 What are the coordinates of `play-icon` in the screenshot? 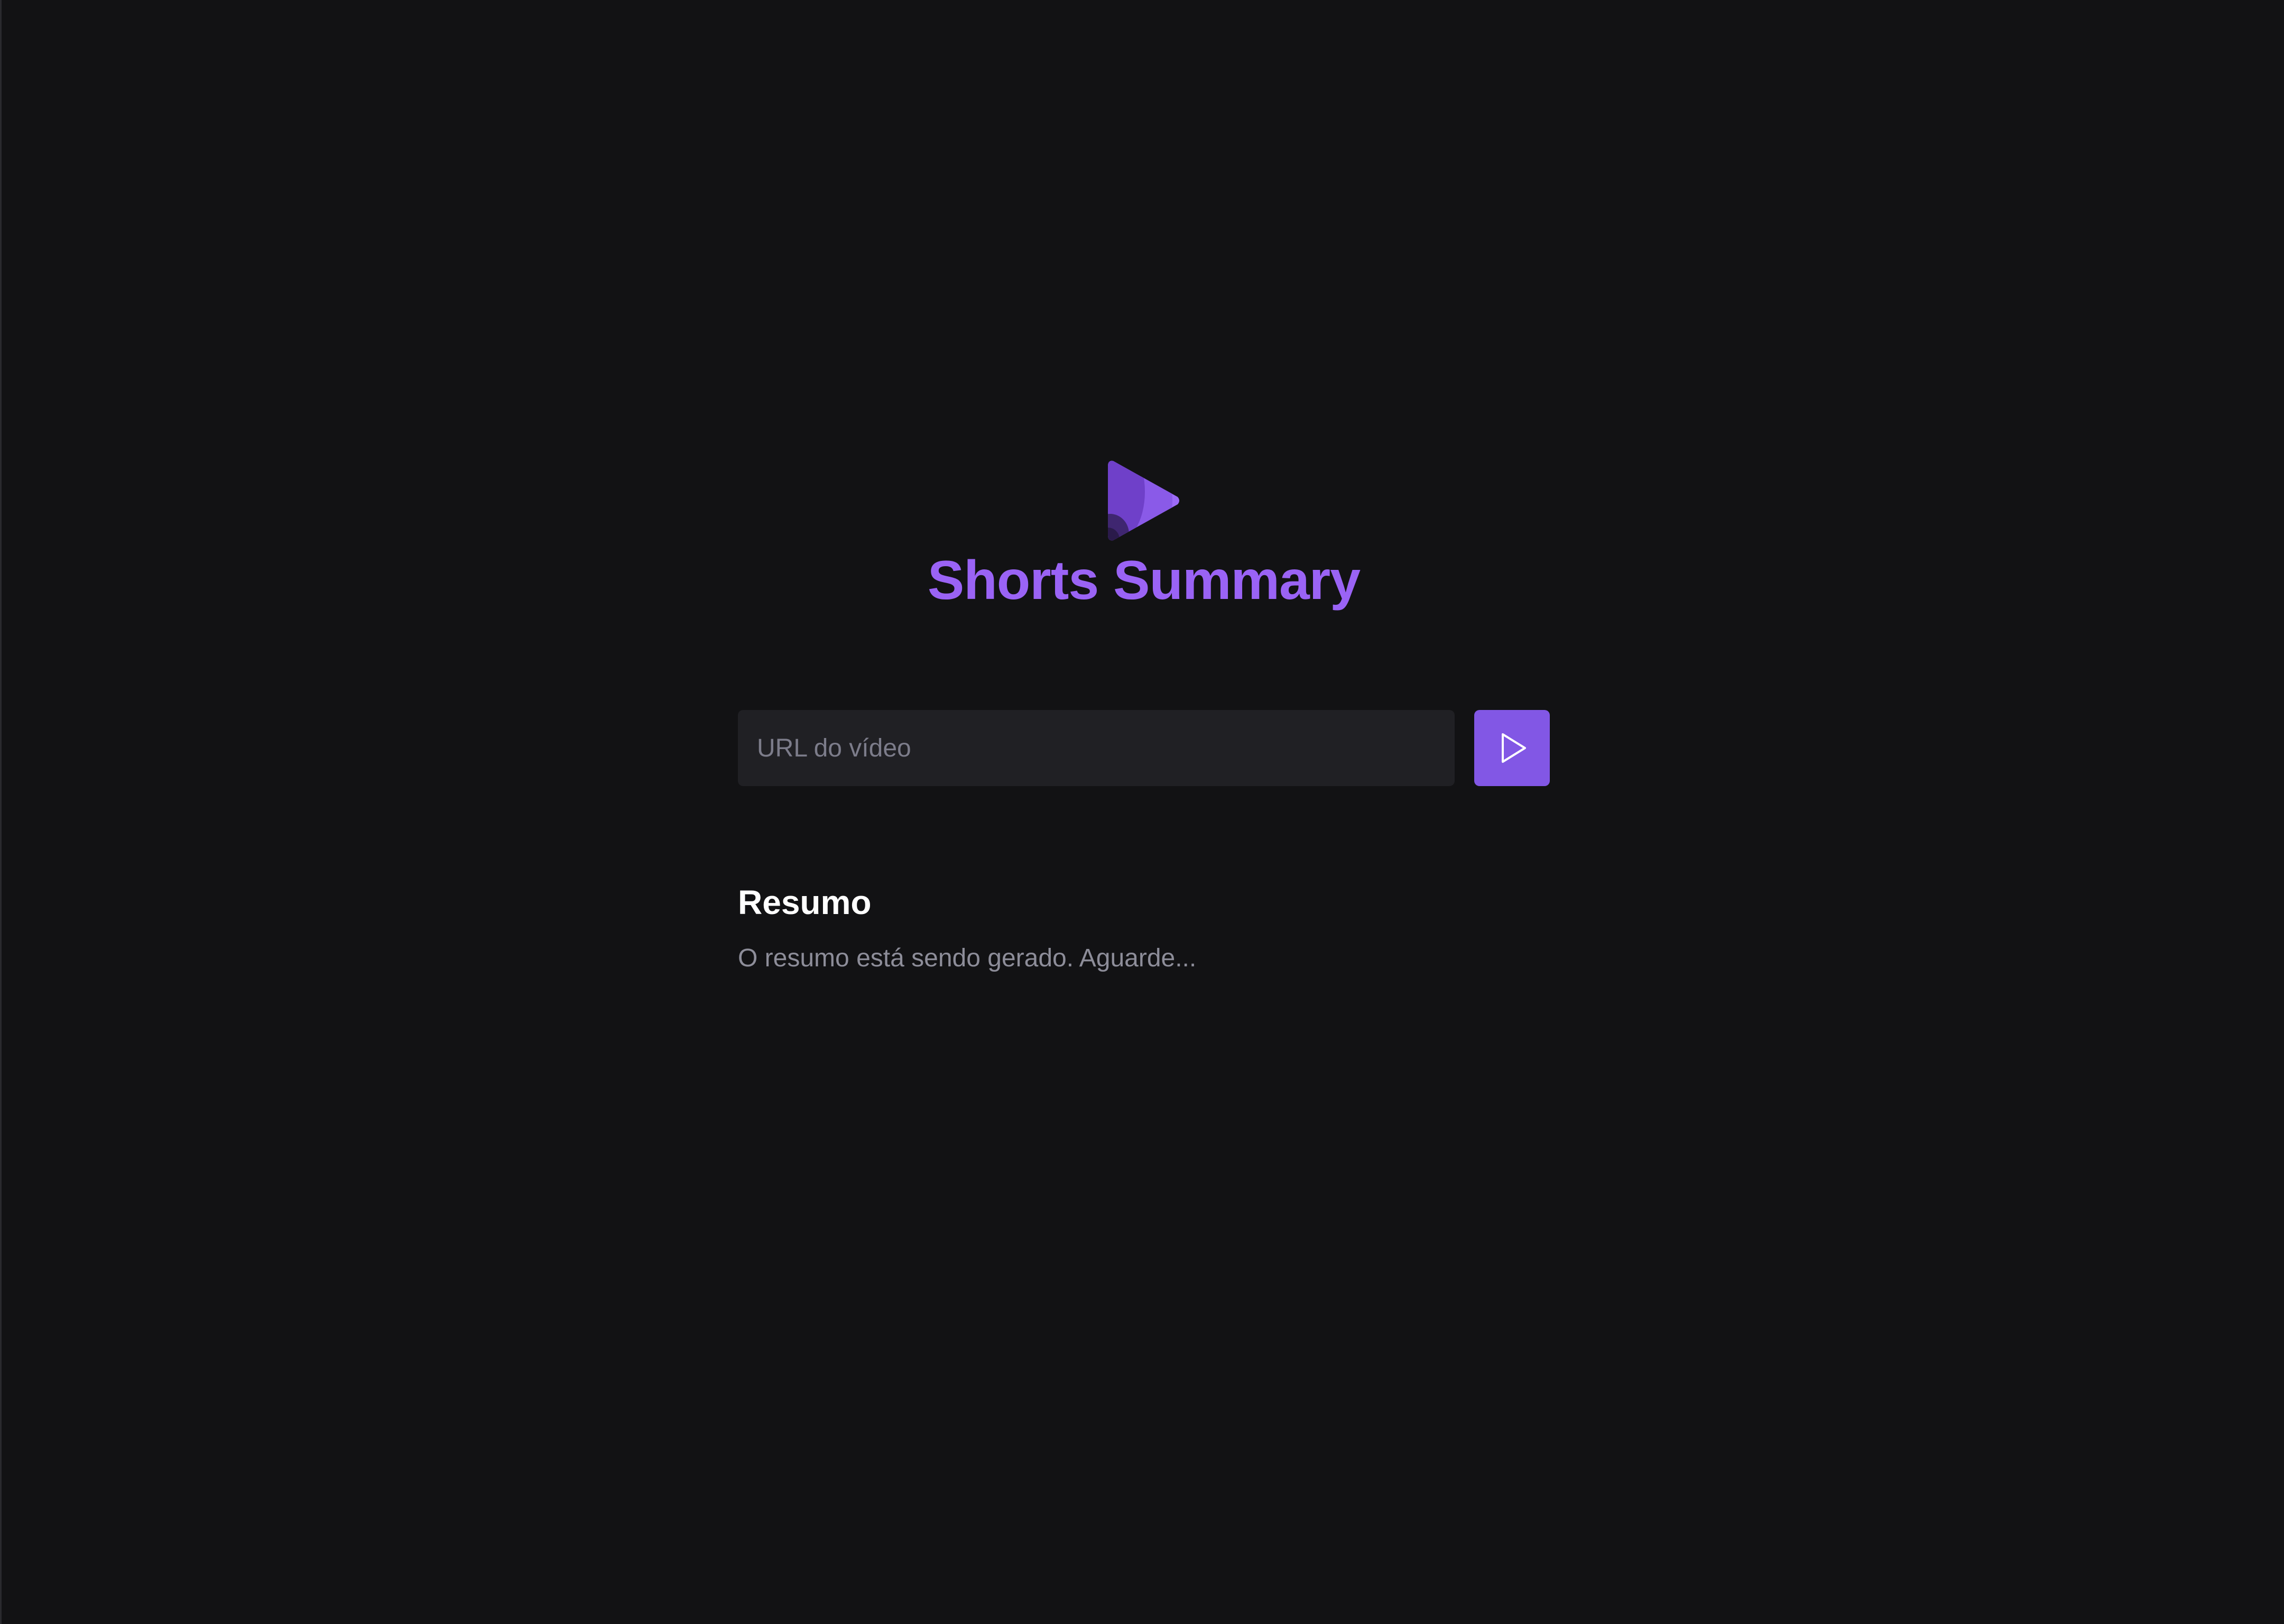 It's located at (1513, 748).